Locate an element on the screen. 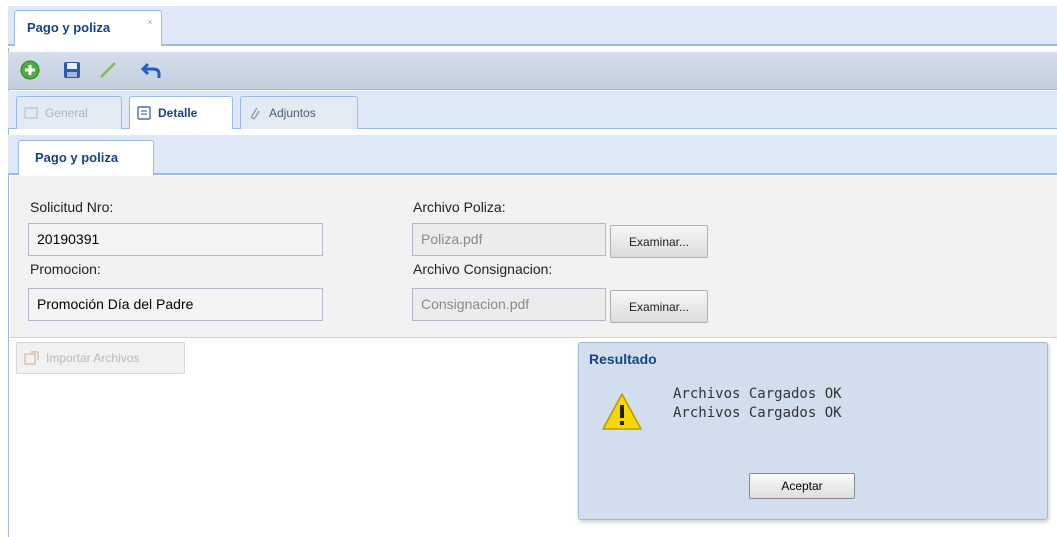 This screenshot has width=1057, height=537. edit-button is located at coordinates (108, 70).